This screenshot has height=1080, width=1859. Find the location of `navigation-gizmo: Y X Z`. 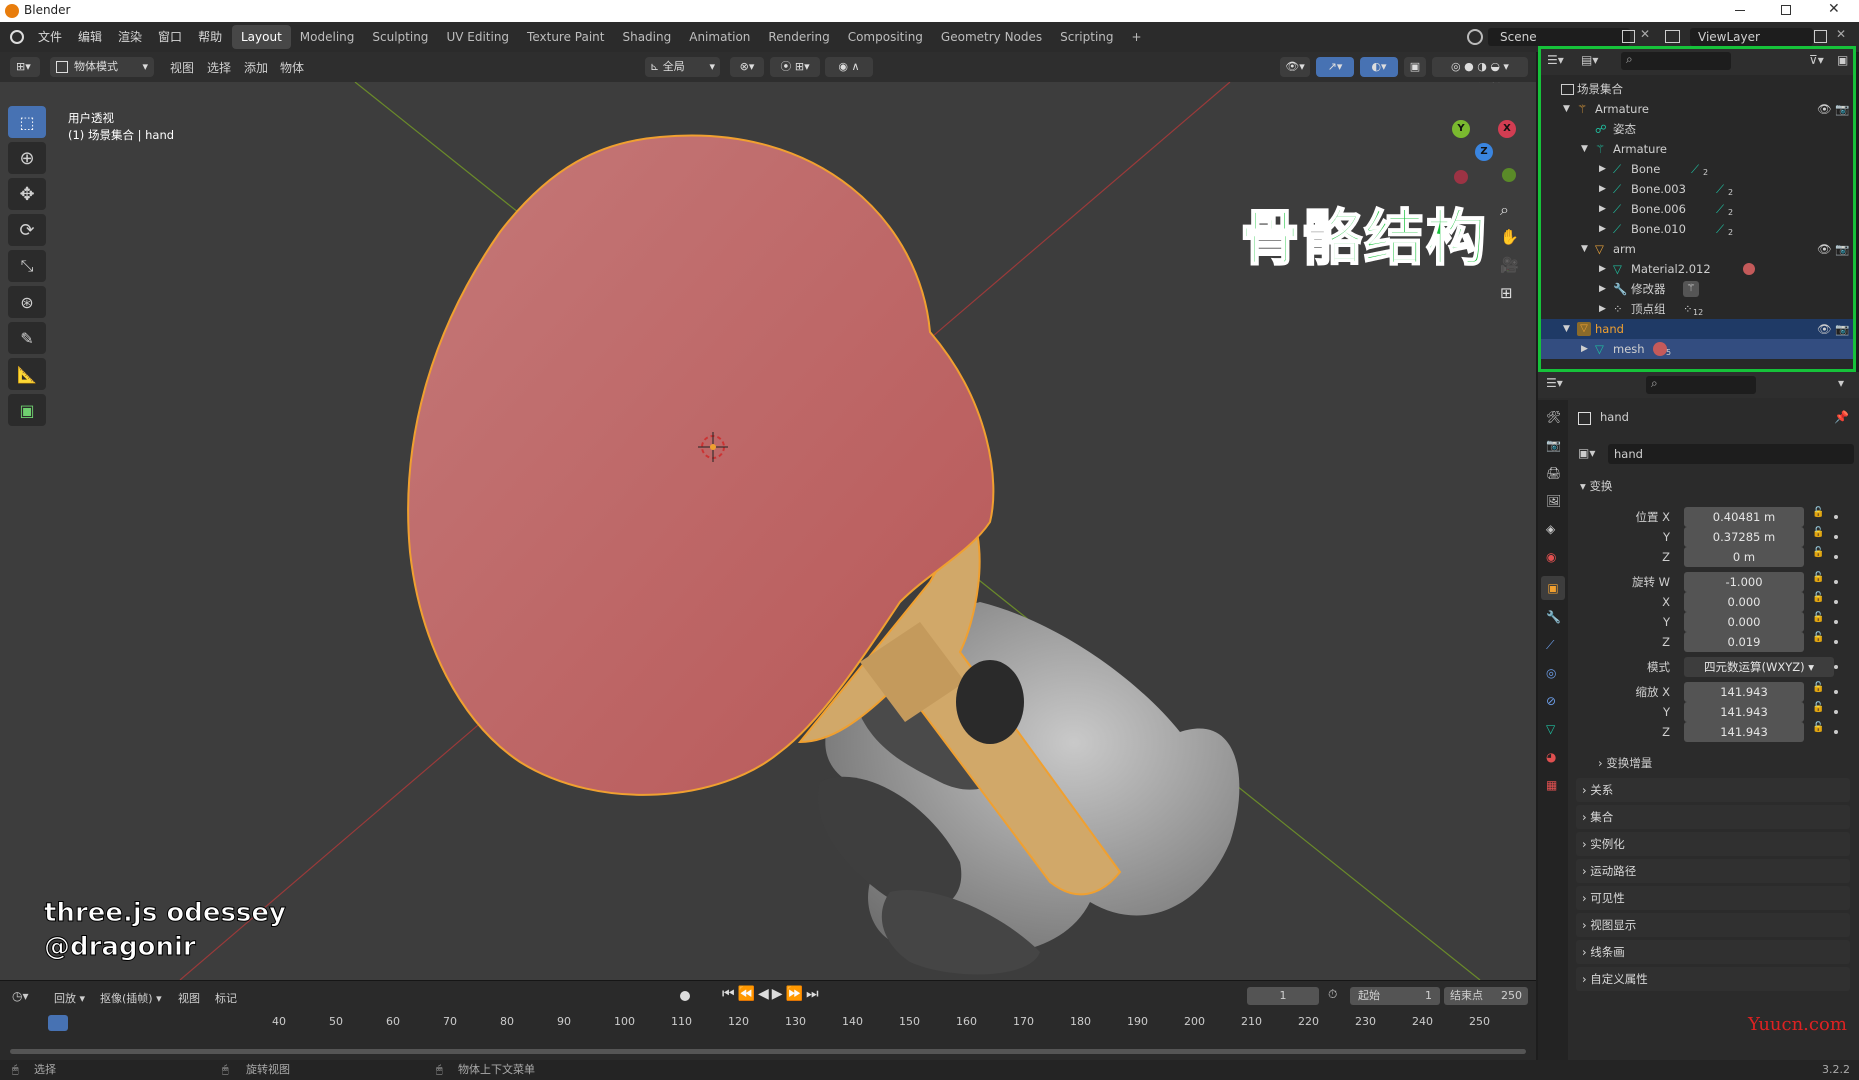

navigation-gizmo: Y X Z is located at coordinates (1480, 152).